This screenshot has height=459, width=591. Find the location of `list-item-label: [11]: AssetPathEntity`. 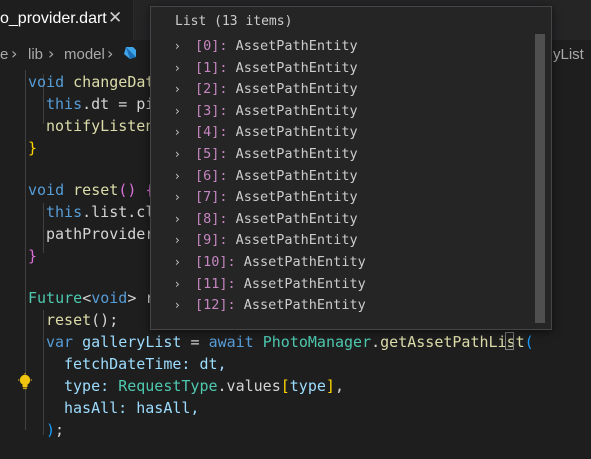

list-item-label: [11]: AssetPathEntity is located at coordinates (280, 285).